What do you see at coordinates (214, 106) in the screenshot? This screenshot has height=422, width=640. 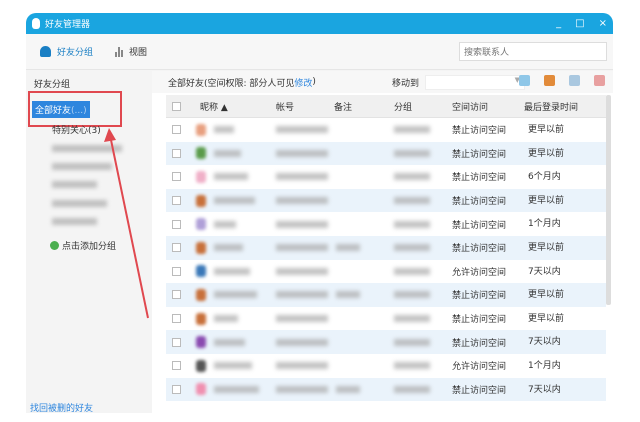 I see `col-nickname: 昵称 ▲` at bounding box center [214, 106].